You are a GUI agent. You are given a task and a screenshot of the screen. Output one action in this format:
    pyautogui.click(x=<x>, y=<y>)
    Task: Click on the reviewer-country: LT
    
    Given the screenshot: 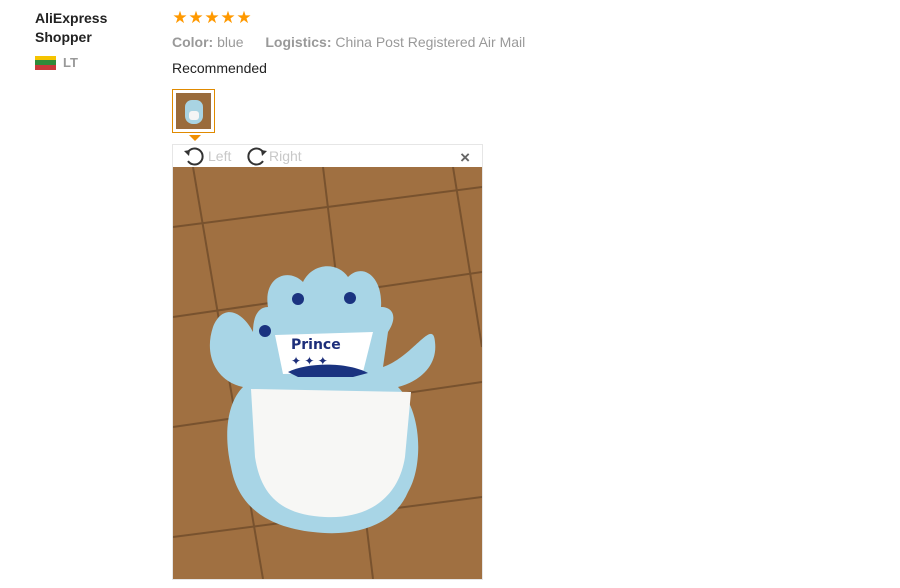 What is the action you would take?
    pyautogui.click(x=100, y=62)
    